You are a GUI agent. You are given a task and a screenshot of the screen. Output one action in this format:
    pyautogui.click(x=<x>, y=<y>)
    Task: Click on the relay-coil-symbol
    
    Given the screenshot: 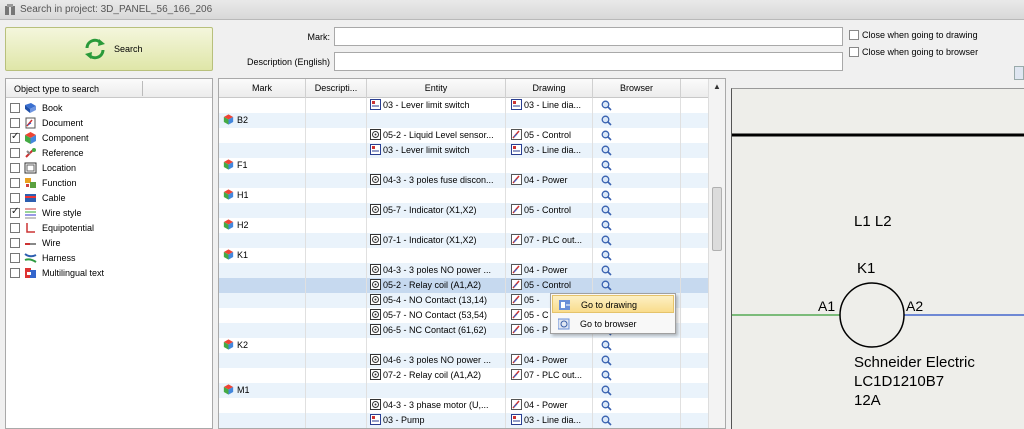 What is the action you would take?
    pyautogui.click(x=872, y=315)
    